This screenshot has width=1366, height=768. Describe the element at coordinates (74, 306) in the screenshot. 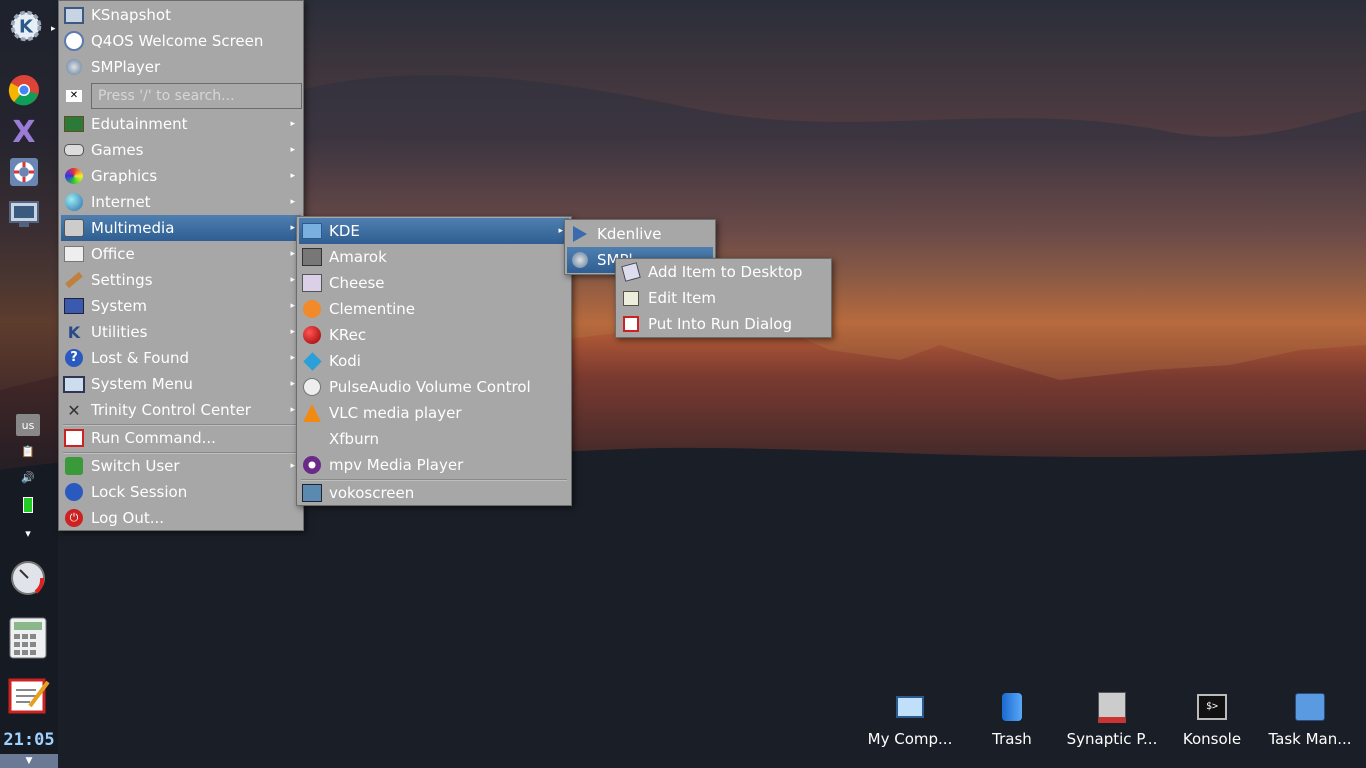

I see `system-icon` at that location.